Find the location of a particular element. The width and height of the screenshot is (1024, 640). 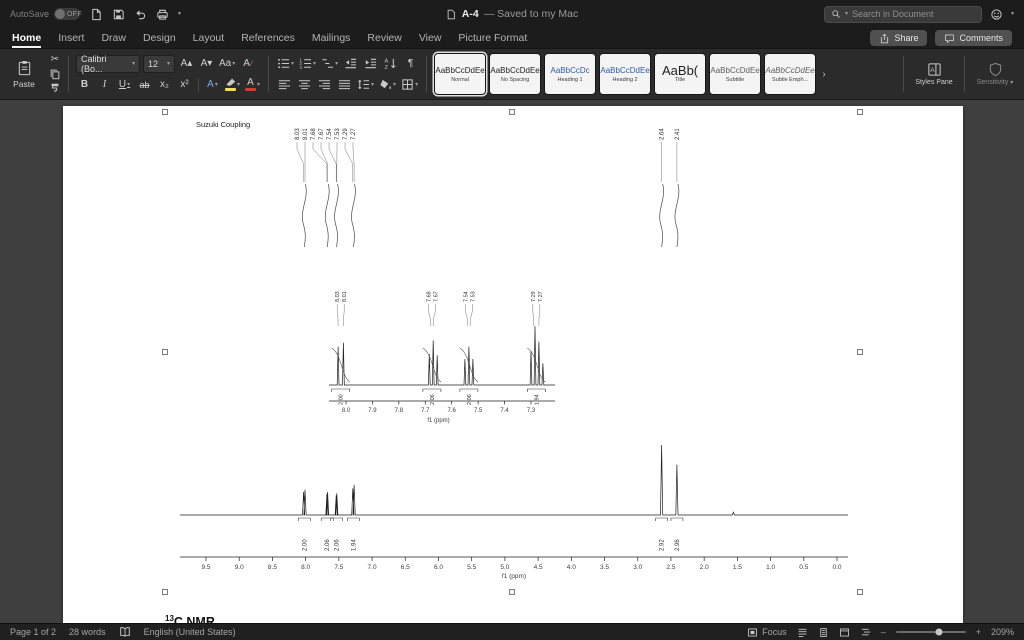

tab-home: Home is located at coordinates (27, 38).